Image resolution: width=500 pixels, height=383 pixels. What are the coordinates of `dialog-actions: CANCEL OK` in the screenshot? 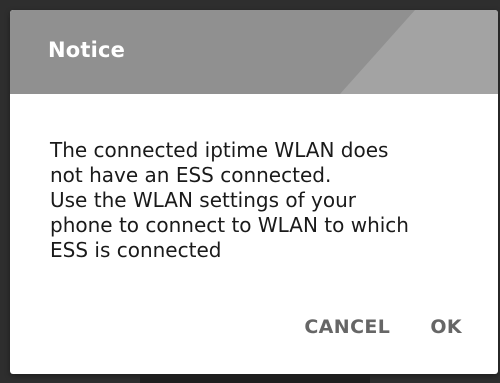 It's located at (383, 327).